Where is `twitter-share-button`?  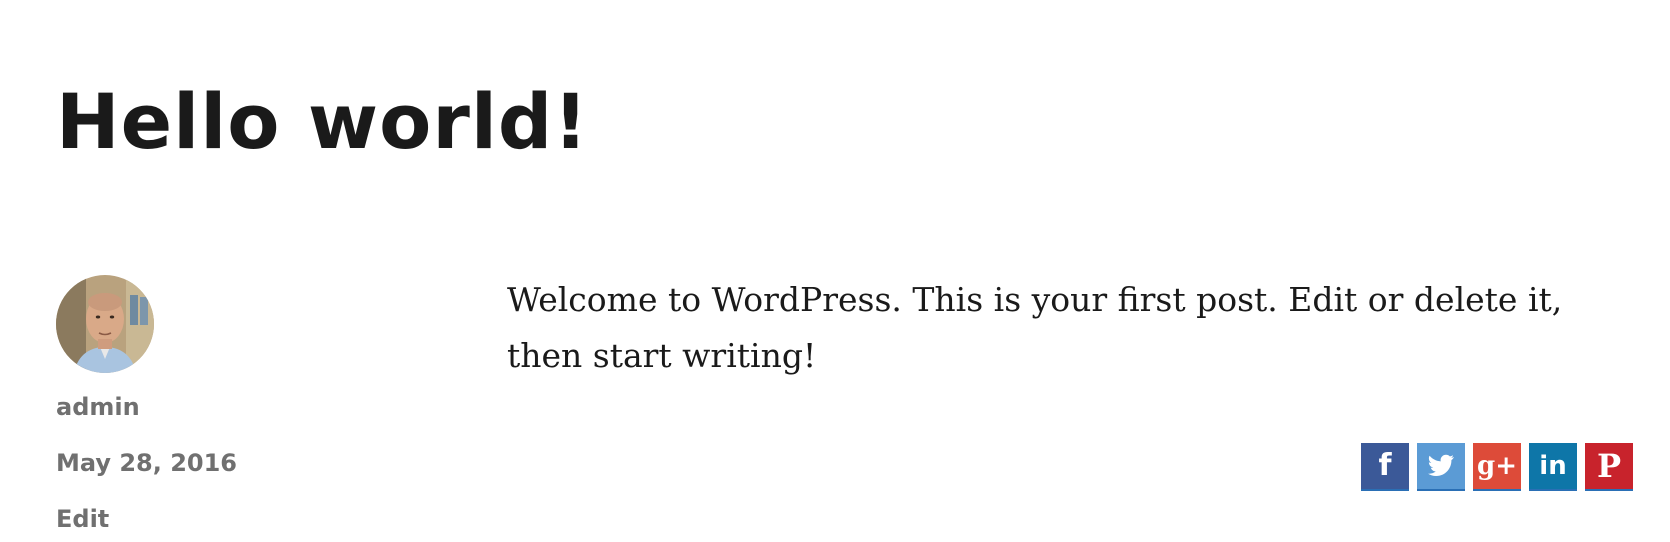 twitter-share-button is located at coordinates (1441, 467).